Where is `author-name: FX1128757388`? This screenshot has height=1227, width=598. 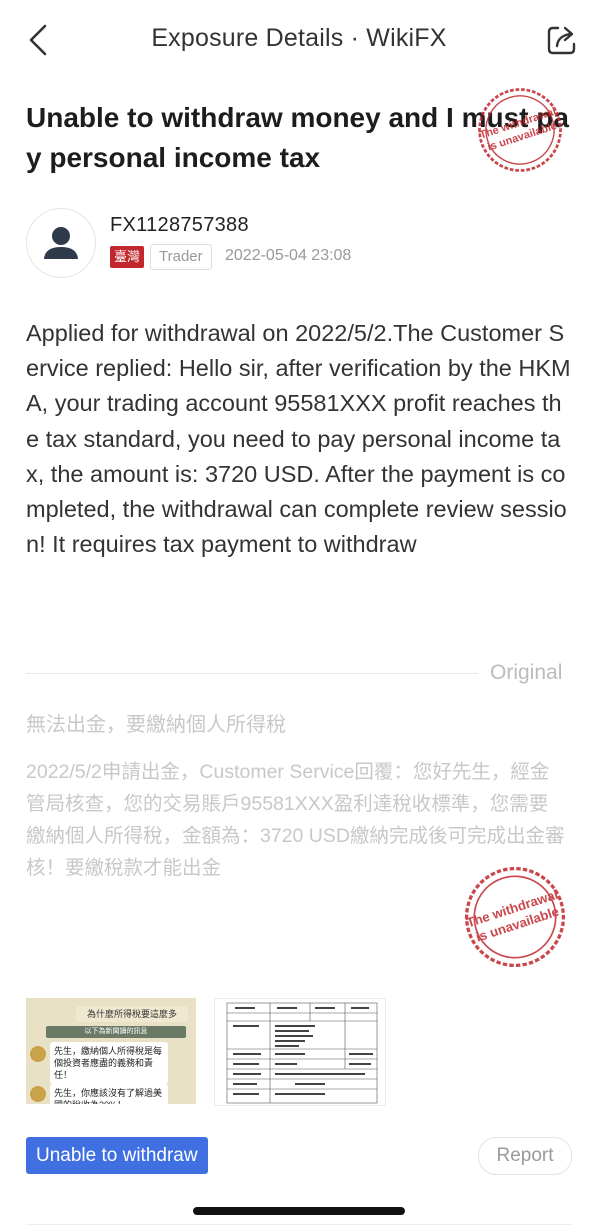
author-name: FX1128757388 is located at coordinates (179, 225).